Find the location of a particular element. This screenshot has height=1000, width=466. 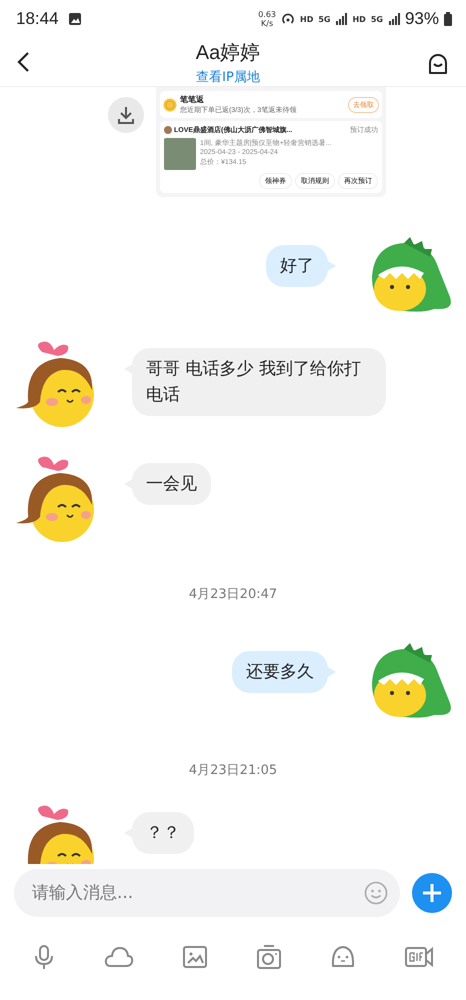

message-bubble: 好了 is located at coordinates (297, 266).